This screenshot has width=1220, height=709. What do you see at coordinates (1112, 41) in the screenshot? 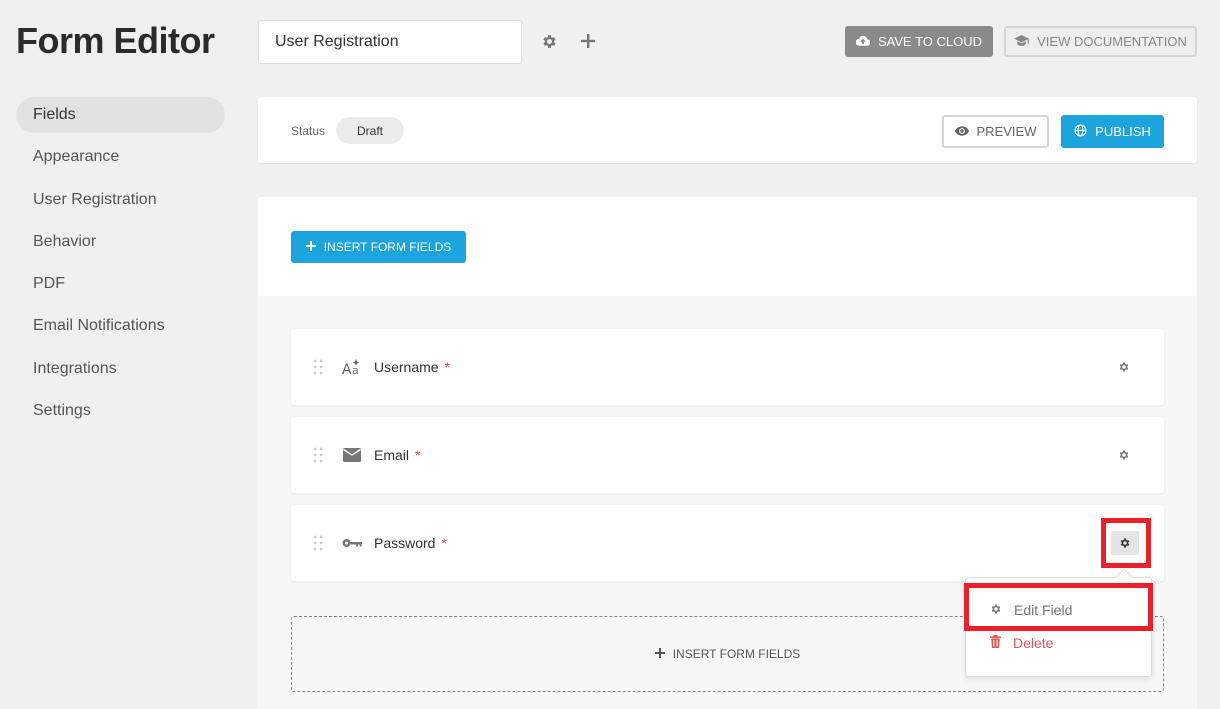
I see `view-documentation-label: VIEW DOCUMENTATION` at bounding box center [1112, 41].